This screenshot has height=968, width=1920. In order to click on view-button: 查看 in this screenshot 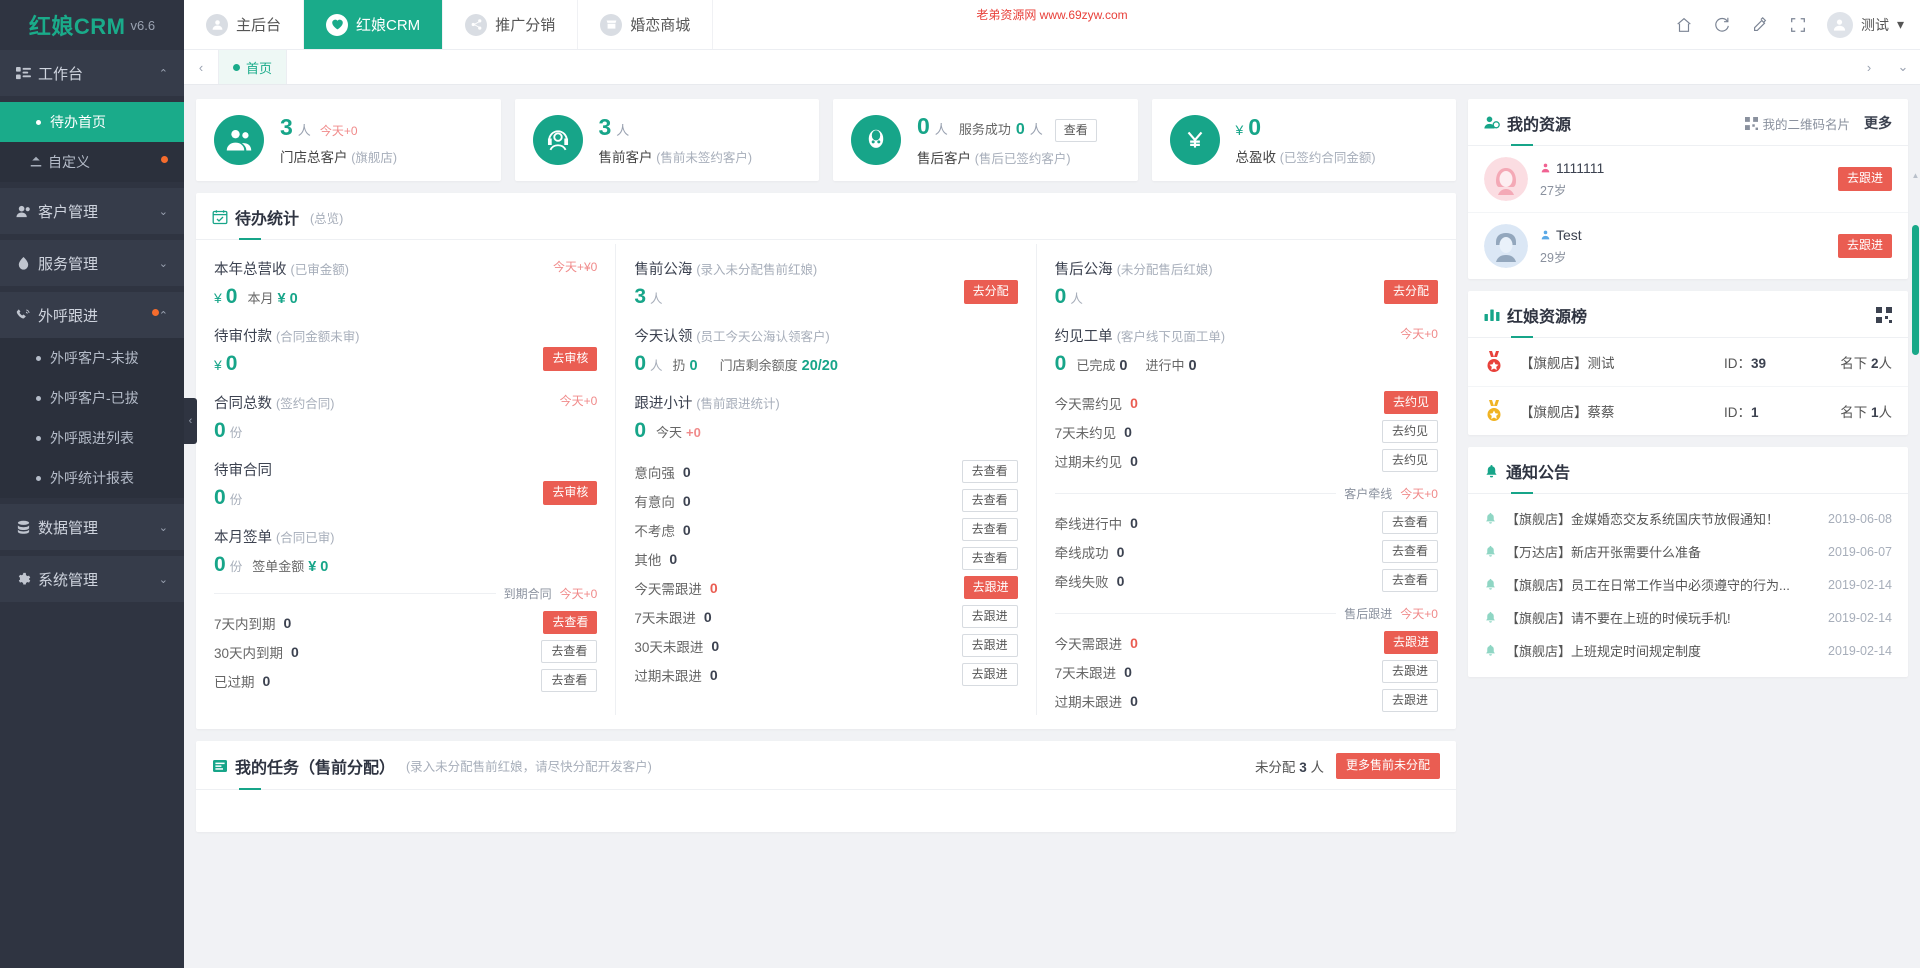, I will do `click(1075, 130)`.